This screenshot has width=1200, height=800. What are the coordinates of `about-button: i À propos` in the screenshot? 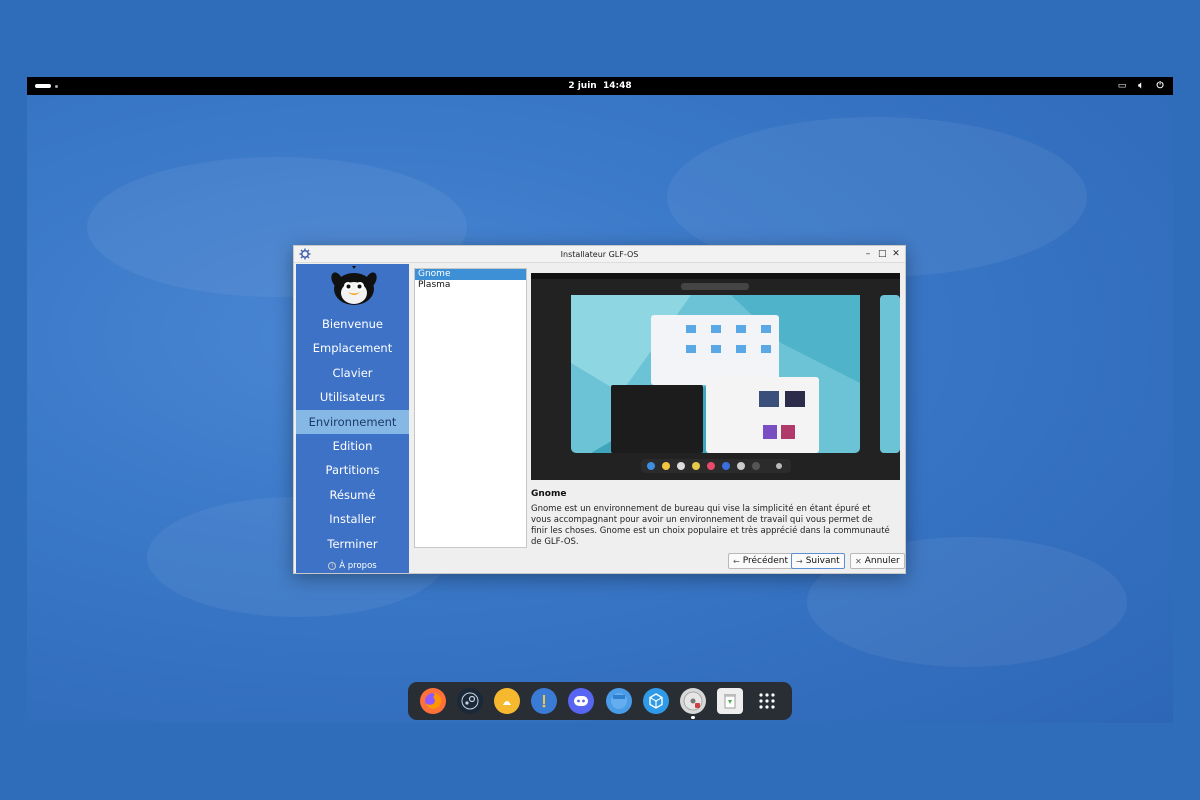 It's located at (352, 566).